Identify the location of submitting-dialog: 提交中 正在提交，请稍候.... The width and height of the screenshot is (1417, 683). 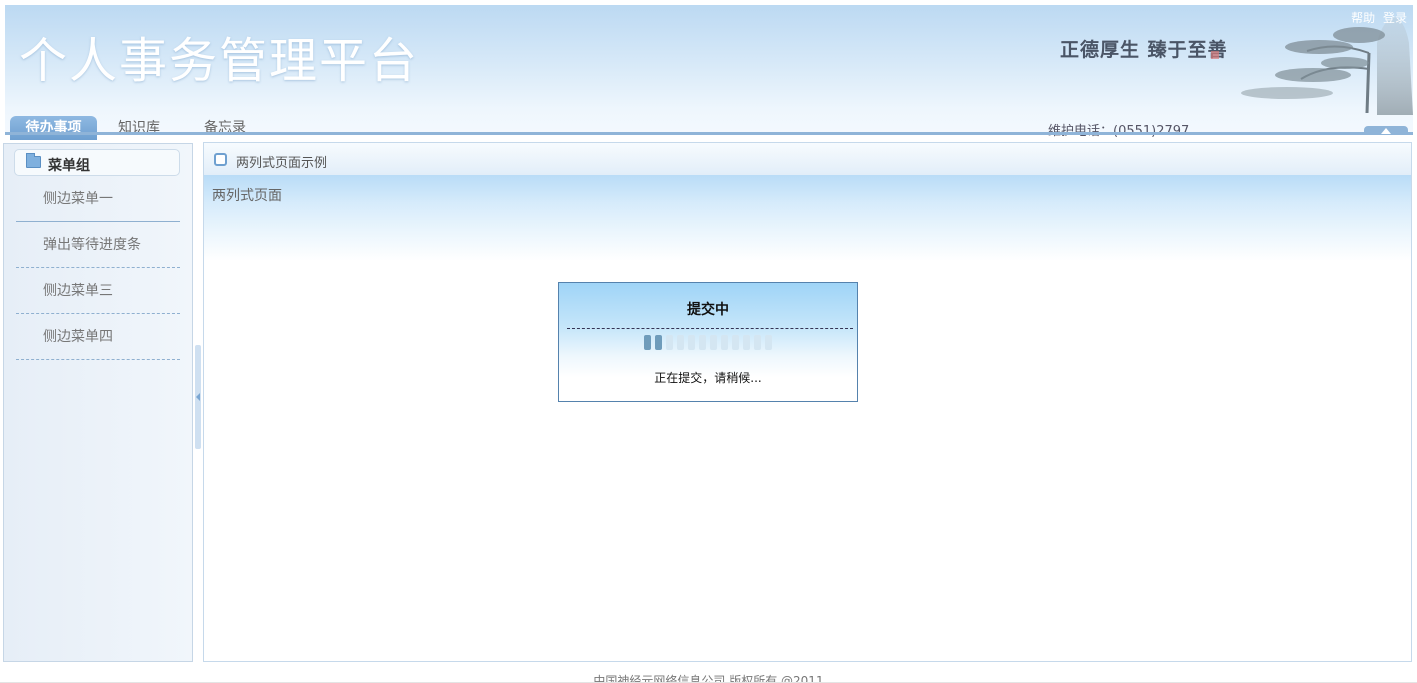
(708, 342).